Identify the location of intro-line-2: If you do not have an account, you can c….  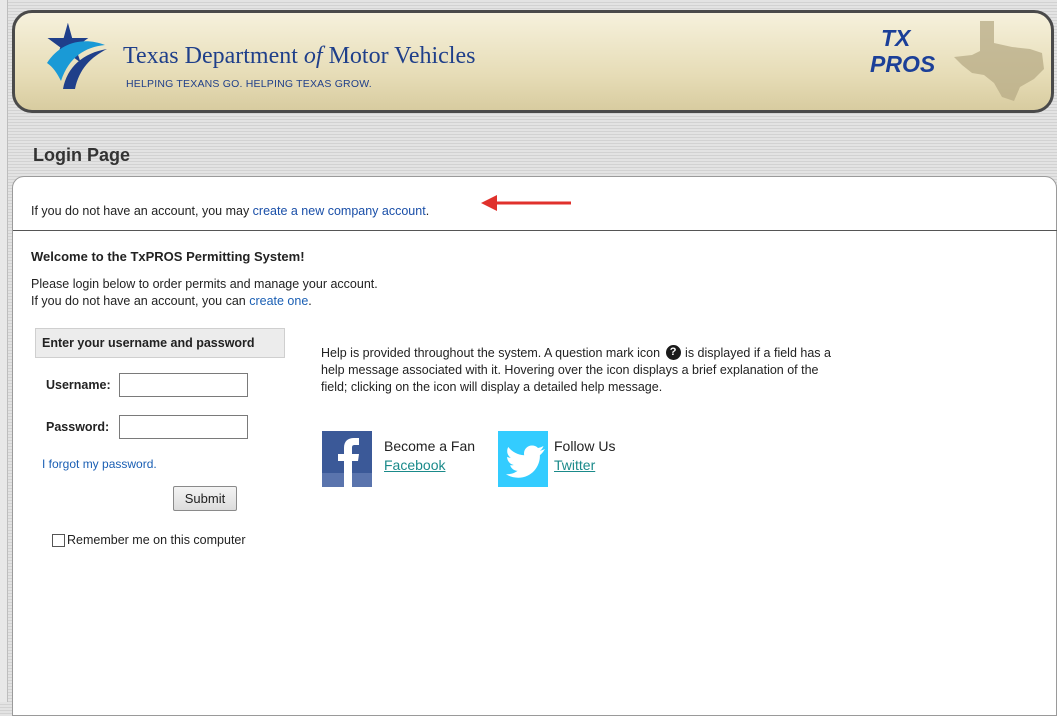
(204, 301).